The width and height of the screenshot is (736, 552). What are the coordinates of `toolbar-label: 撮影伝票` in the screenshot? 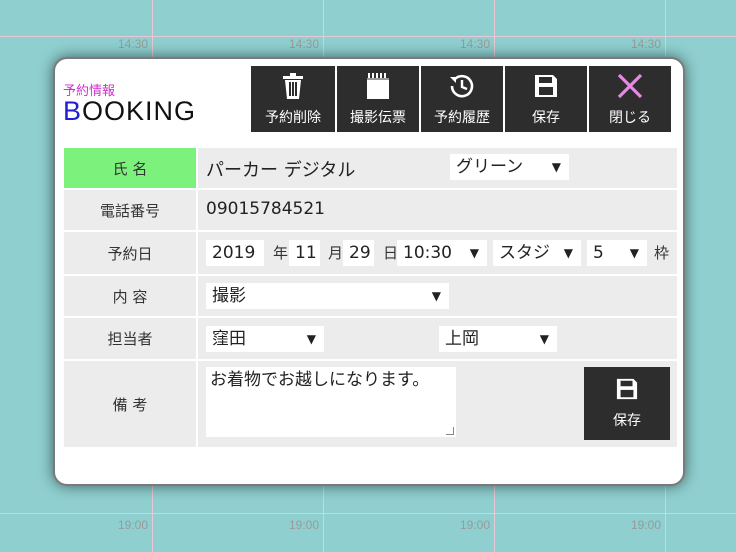 It's located at (378, 118).